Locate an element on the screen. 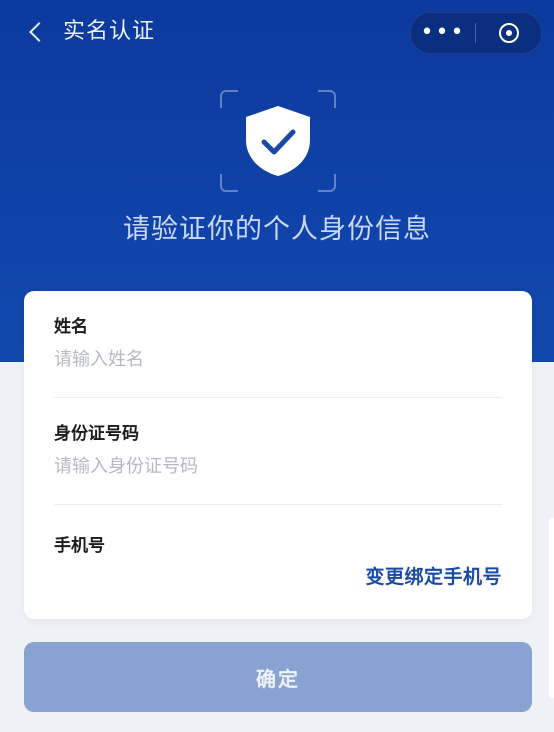 The image size is (554, 732). id-number-field: 身份证号码 is located at coordinates (278, 451).